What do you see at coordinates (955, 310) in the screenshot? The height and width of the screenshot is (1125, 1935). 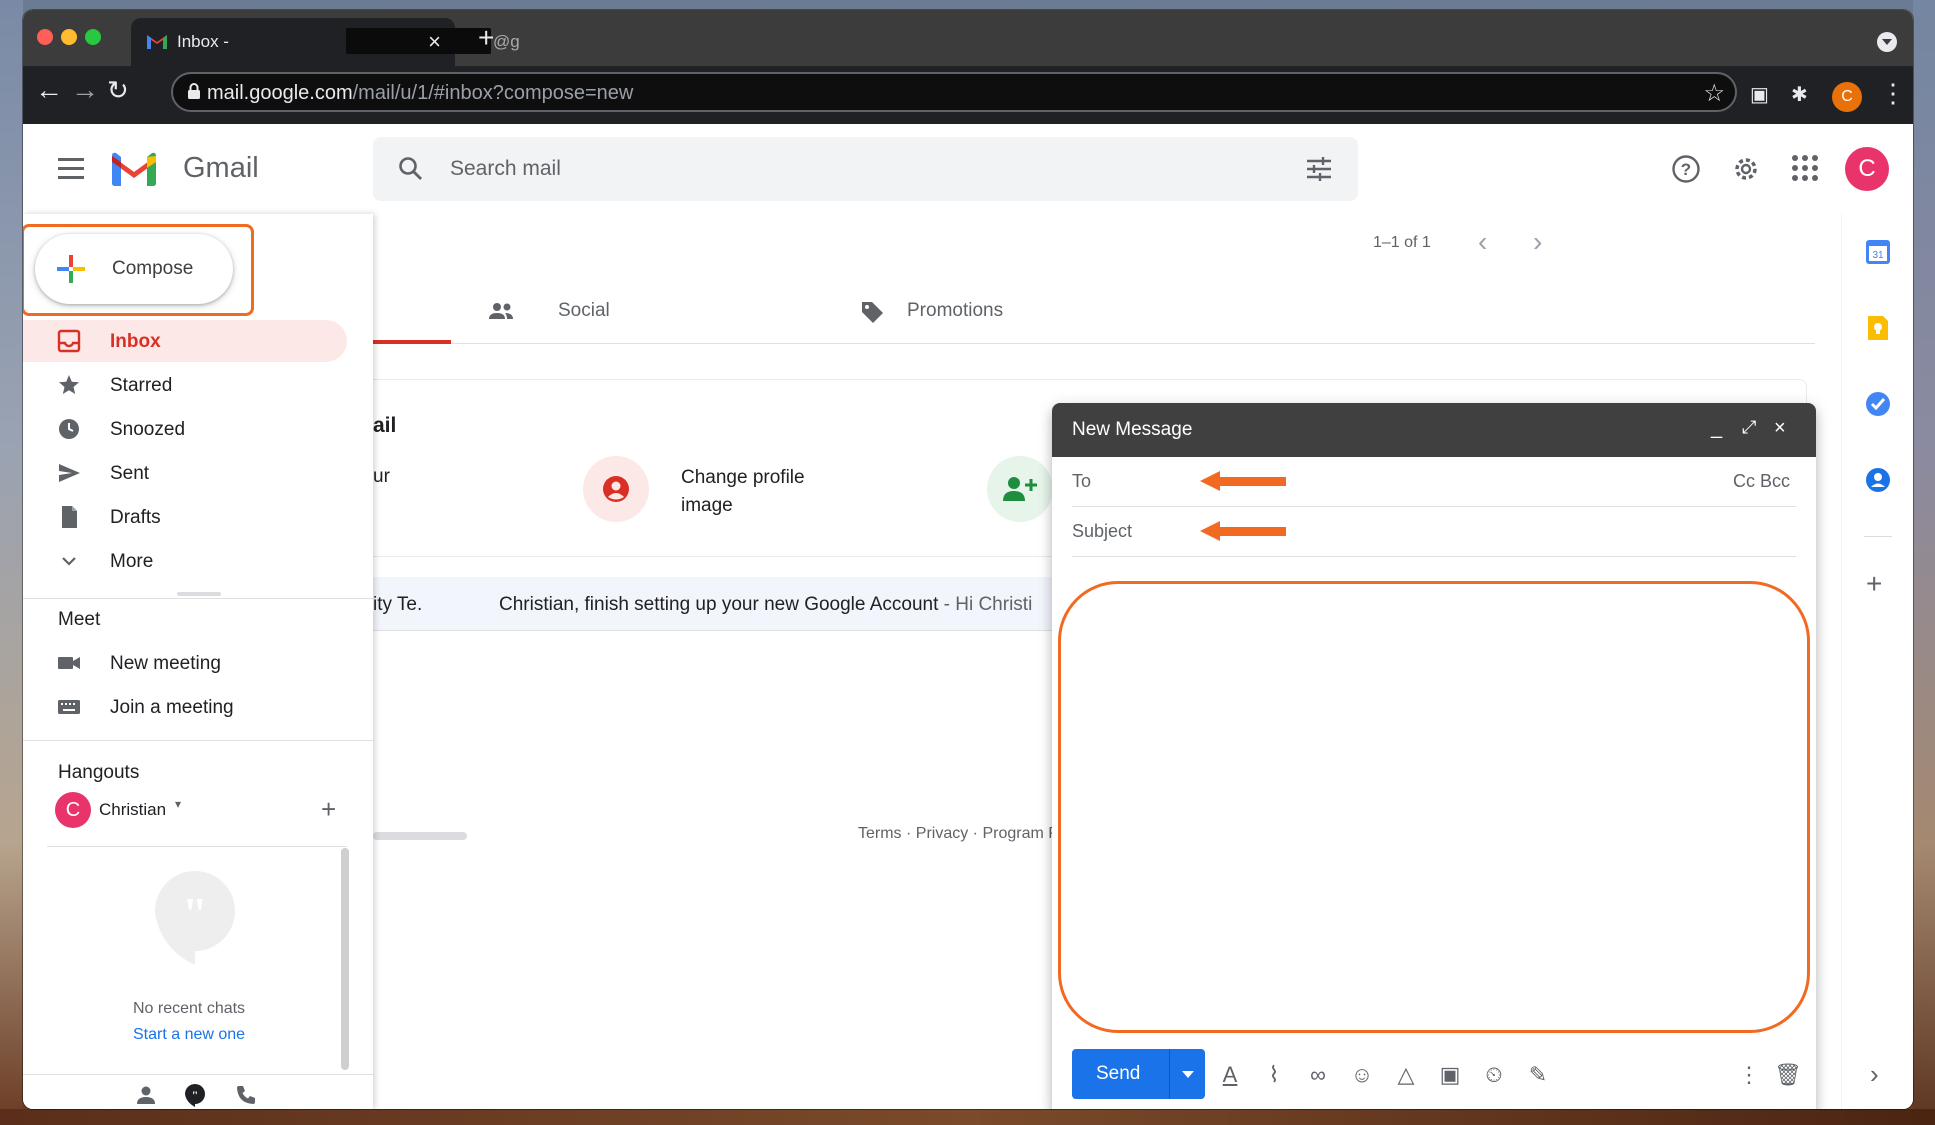 I see `tab-promotions-label: Promotions` at bounding box center [955, 310].